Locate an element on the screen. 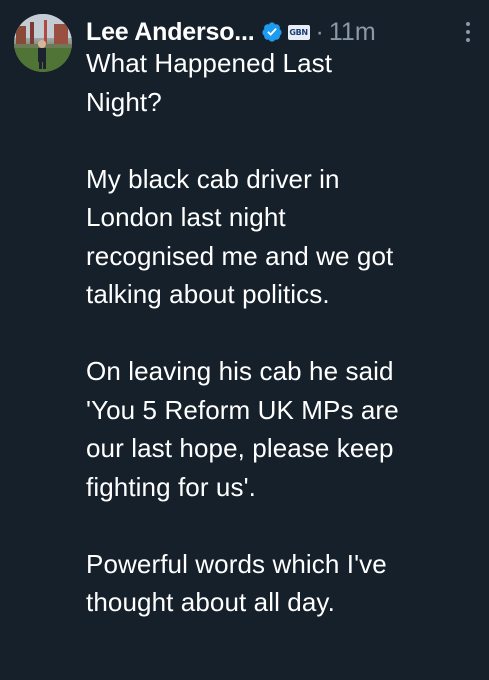  text-line: fighting for us'. is located at coordinates (171, 486).